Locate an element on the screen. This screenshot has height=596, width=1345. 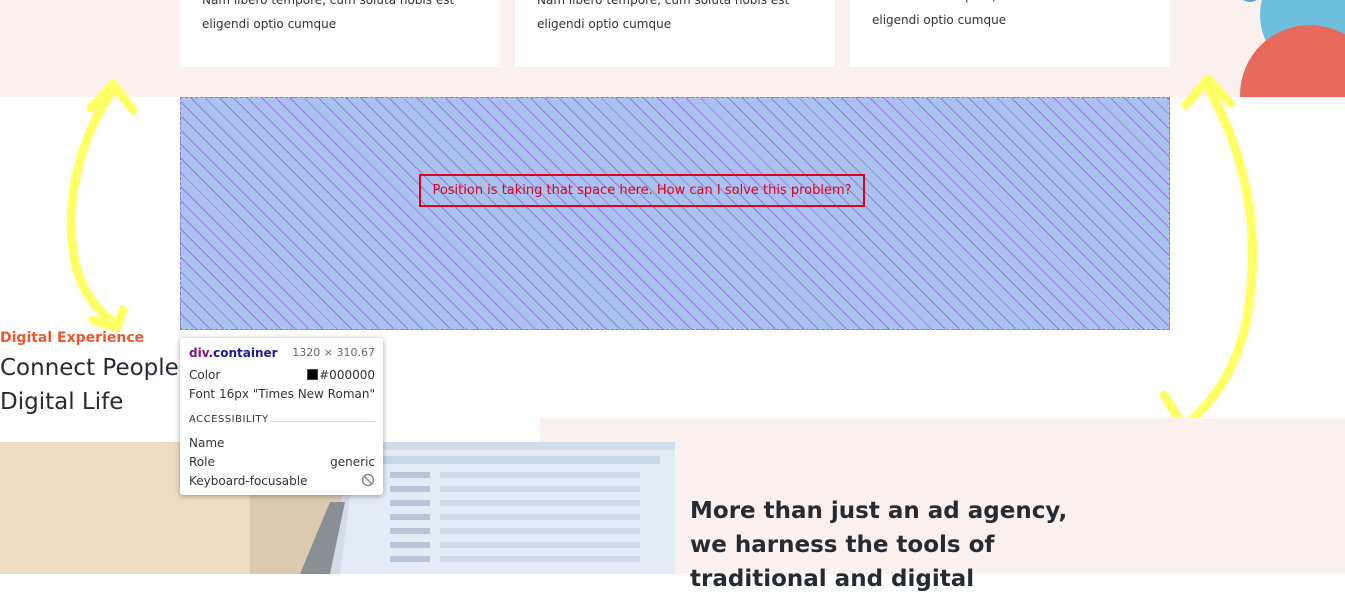
element-tag: div is located at coordinates (199, 353).